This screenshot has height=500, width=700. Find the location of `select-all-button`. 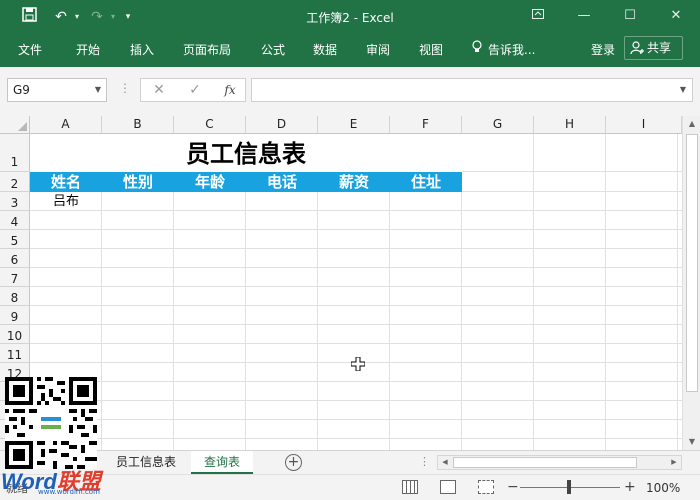

select-all-button is located at coordinates (15, 125).